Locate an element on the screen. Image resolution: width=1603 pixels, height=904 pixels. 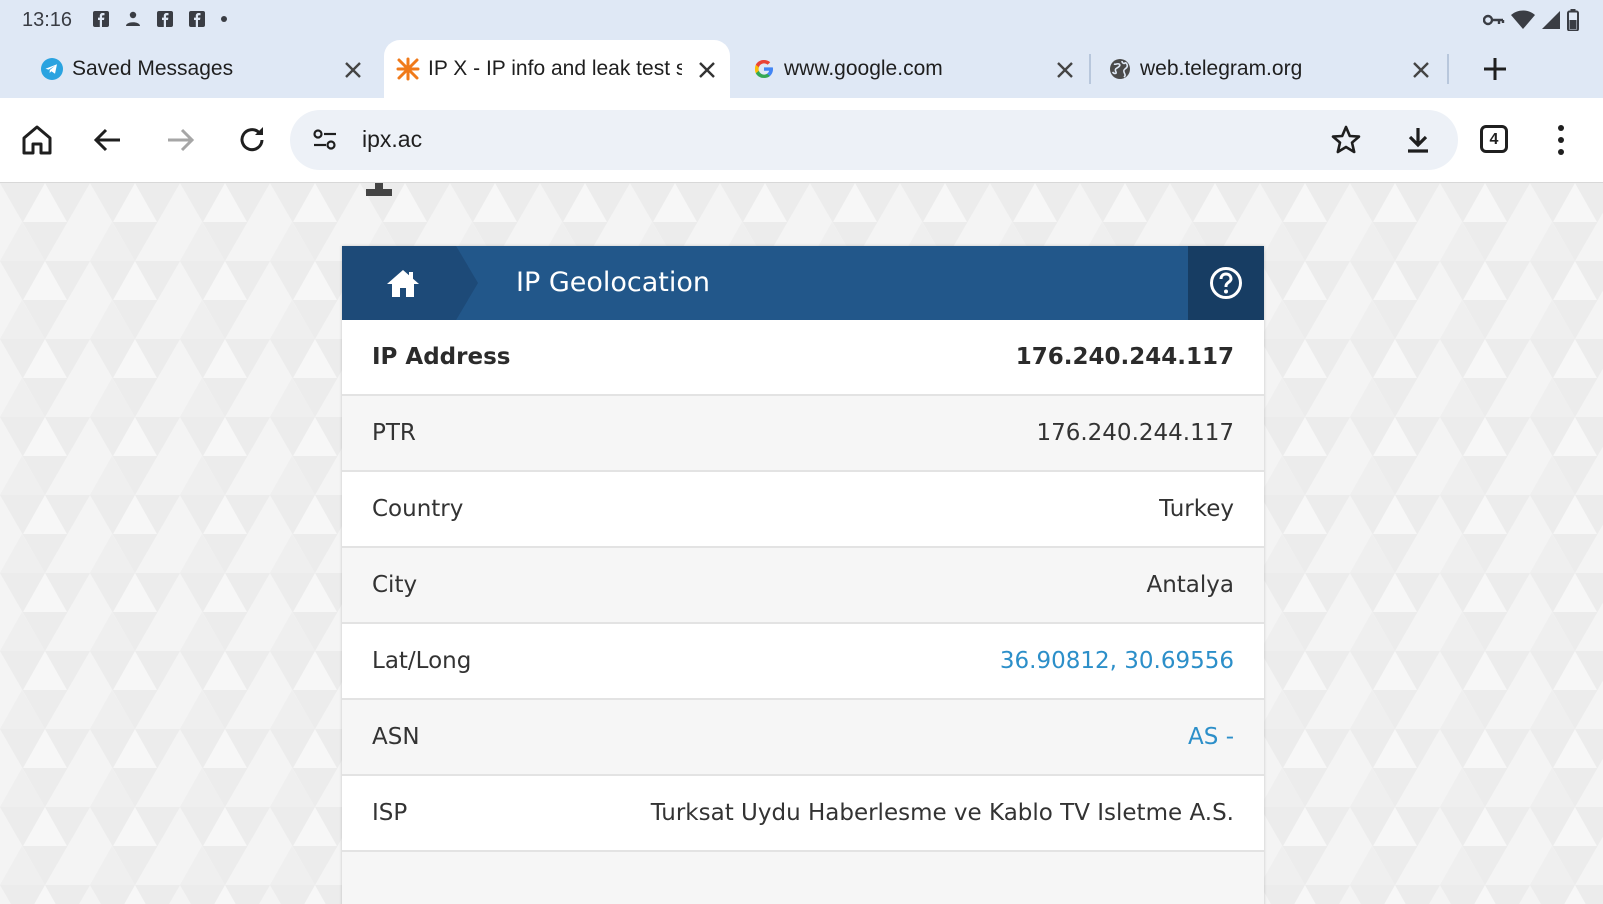
globe-icon is located at coordinates (1120, 69).